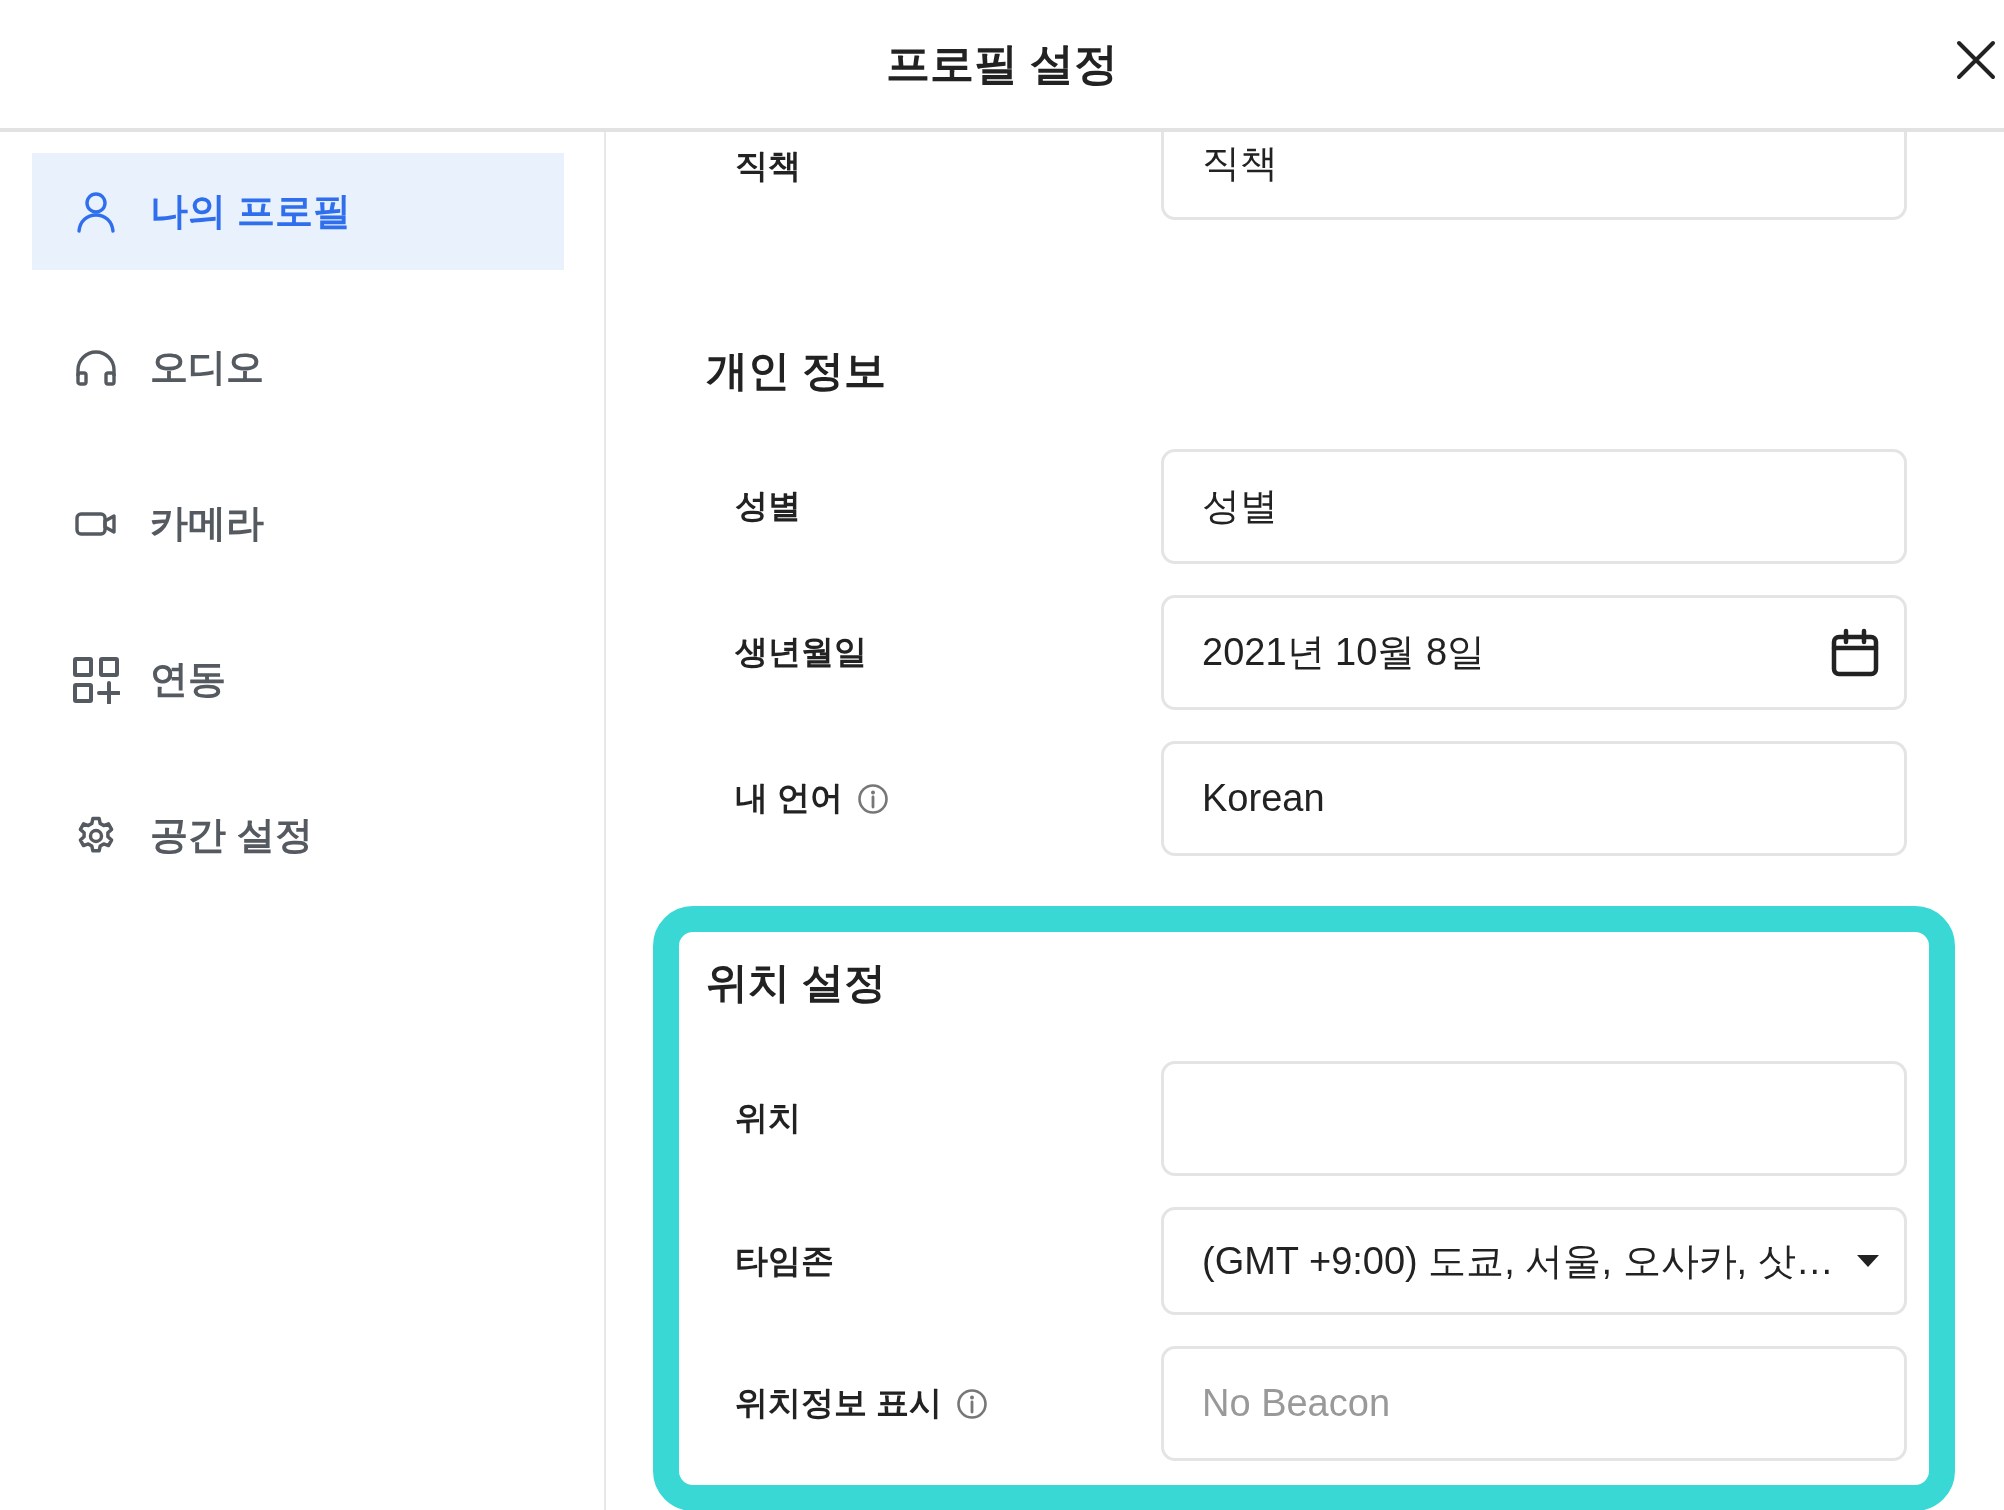 Image resolution: width=2004 pixels, height=1510 pixels. I want to click on caret-icon, so click(1868, 1261).